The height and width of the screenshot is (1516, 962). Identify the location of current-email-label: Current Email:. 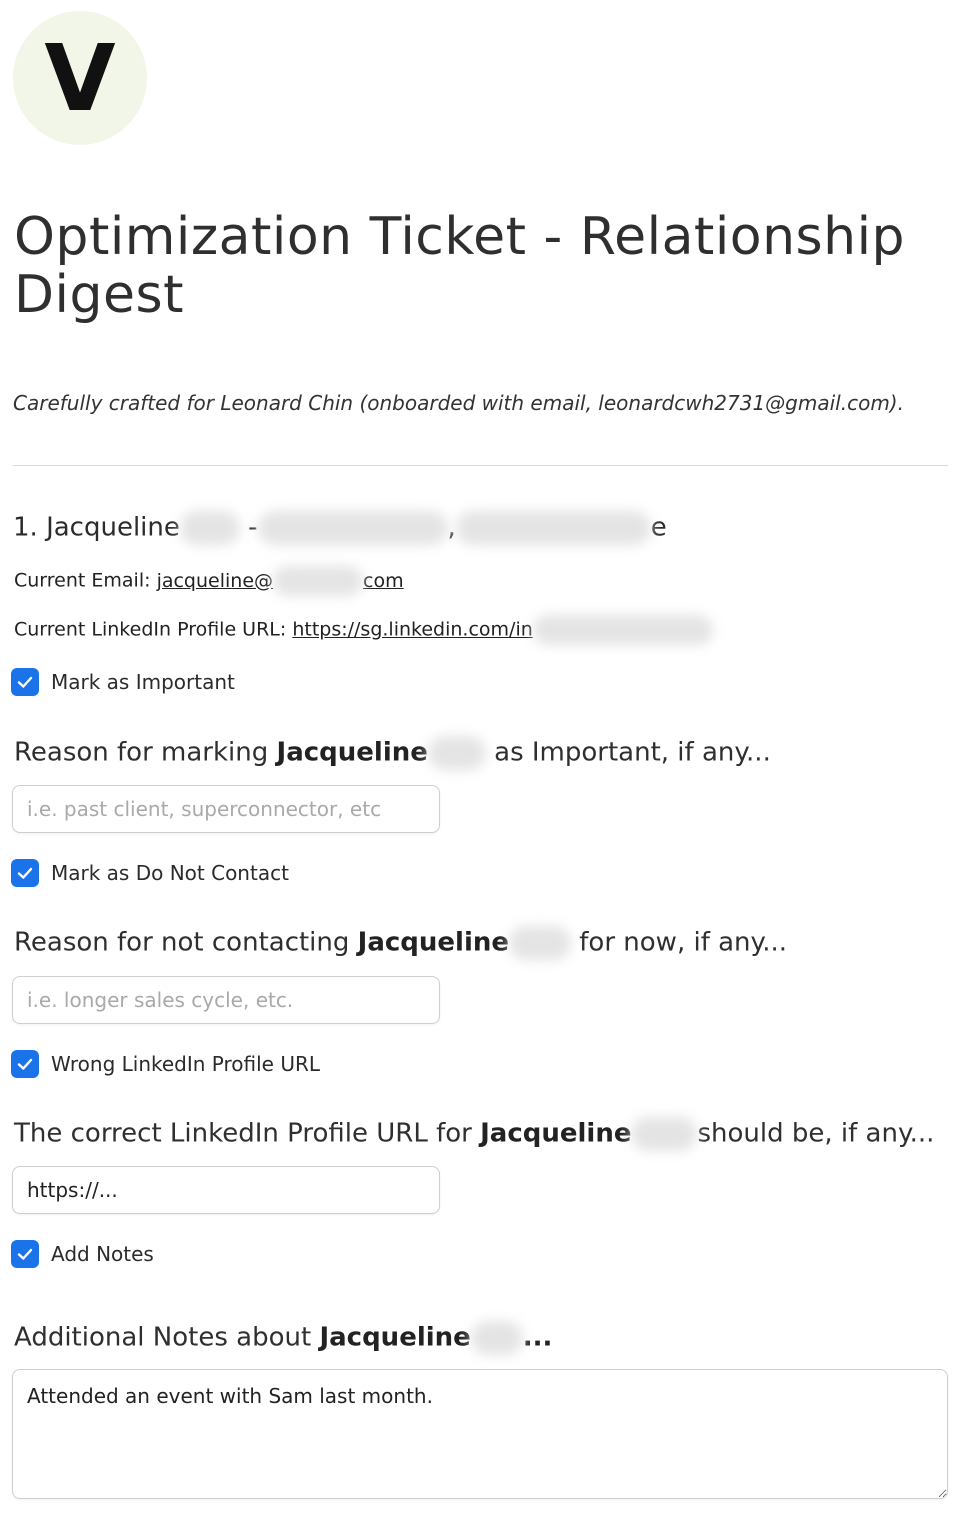
(85, 580).